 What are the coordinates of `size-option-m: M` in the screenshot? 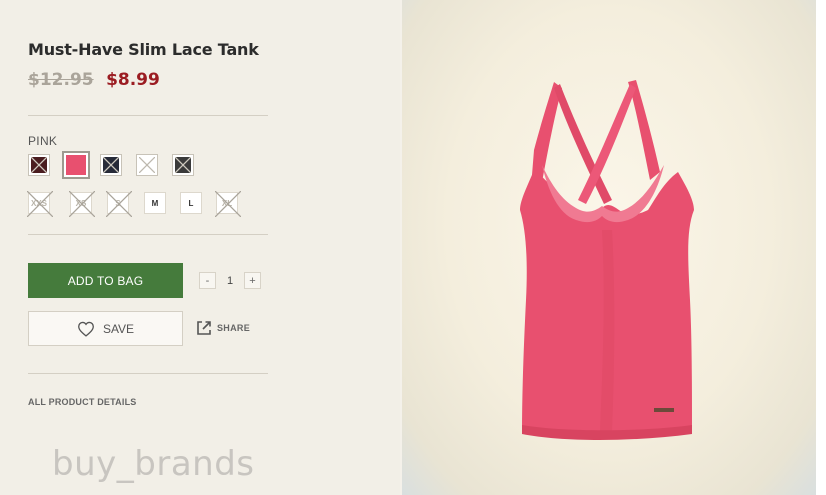 It's located at (155, 203).